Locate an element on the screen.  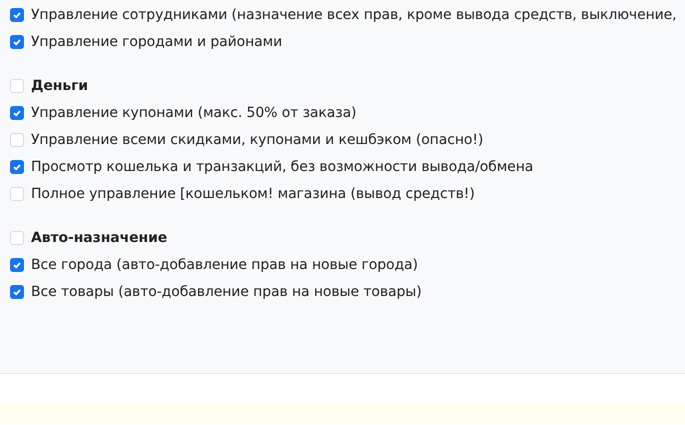
checkbox-label: Полное управление [кошельком! магазина (вывод средств!) is located at coordinates (253, 194).